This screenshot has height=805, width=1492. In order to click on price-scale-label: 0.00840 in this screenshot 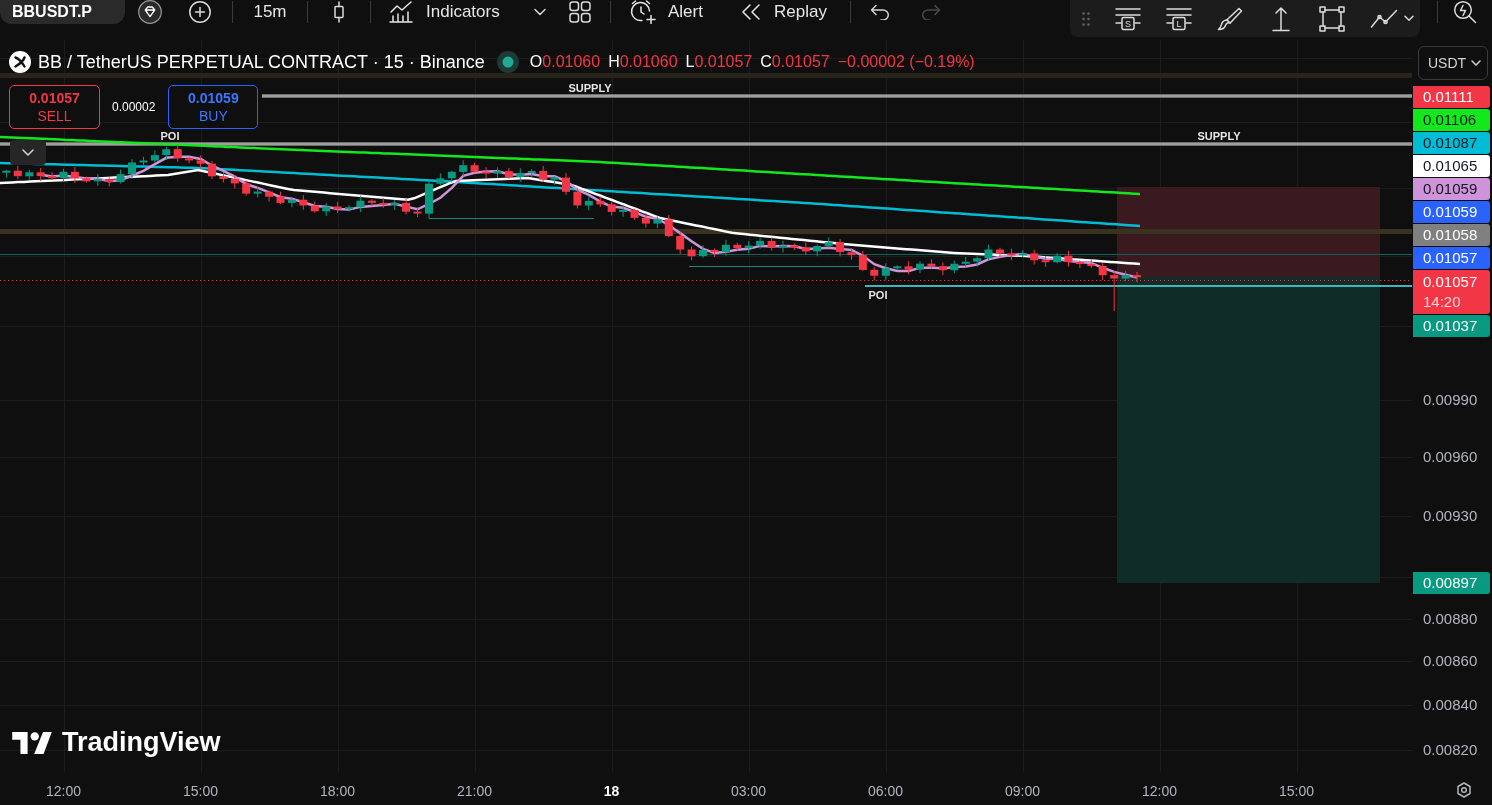, I will do `click(1450, 705)`.